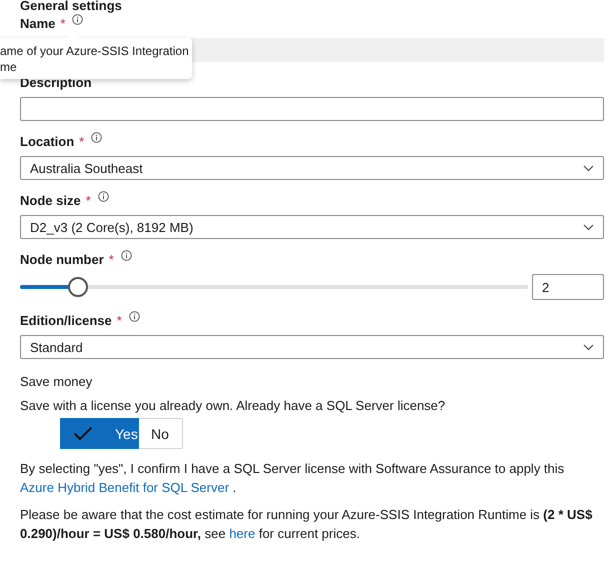 This screenshot has height=587, width=610. Describe the element at coordinates (161, 433) in the screenshot. I see `toggle-option: No` at that location.